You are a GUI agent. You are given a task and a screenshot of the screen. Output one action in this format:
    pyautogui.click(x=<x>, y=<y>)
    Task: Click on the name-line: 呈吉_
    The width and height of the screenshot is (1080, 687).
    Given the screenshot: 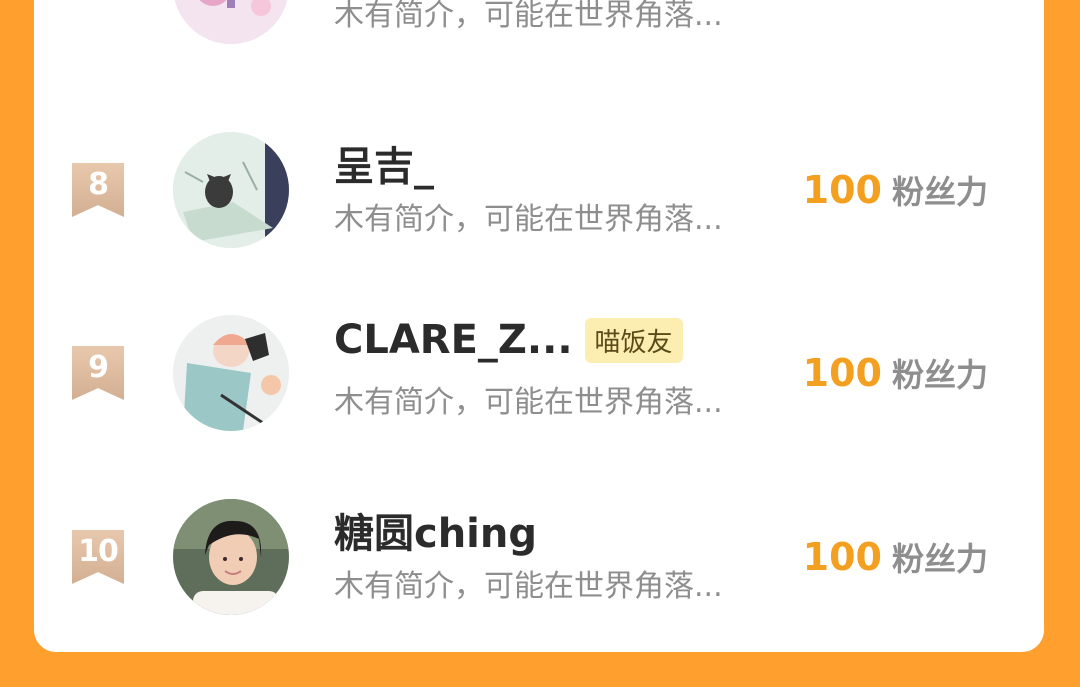 What is the action you would take?
    pyautogui.click(x=384, y=163)
    